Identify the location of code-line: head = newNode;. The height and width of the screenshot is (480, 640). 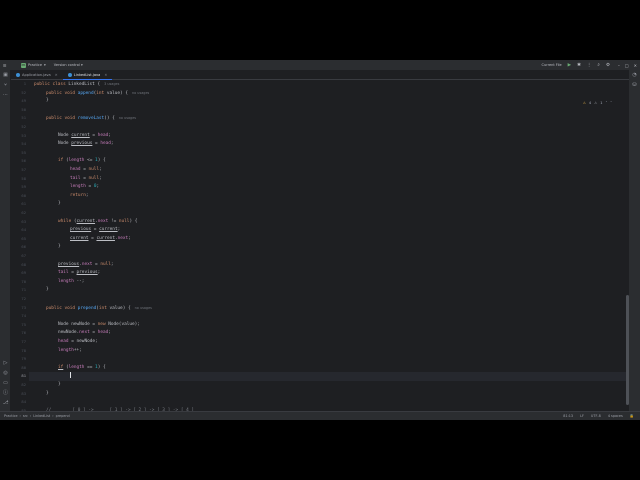
(78, 342).